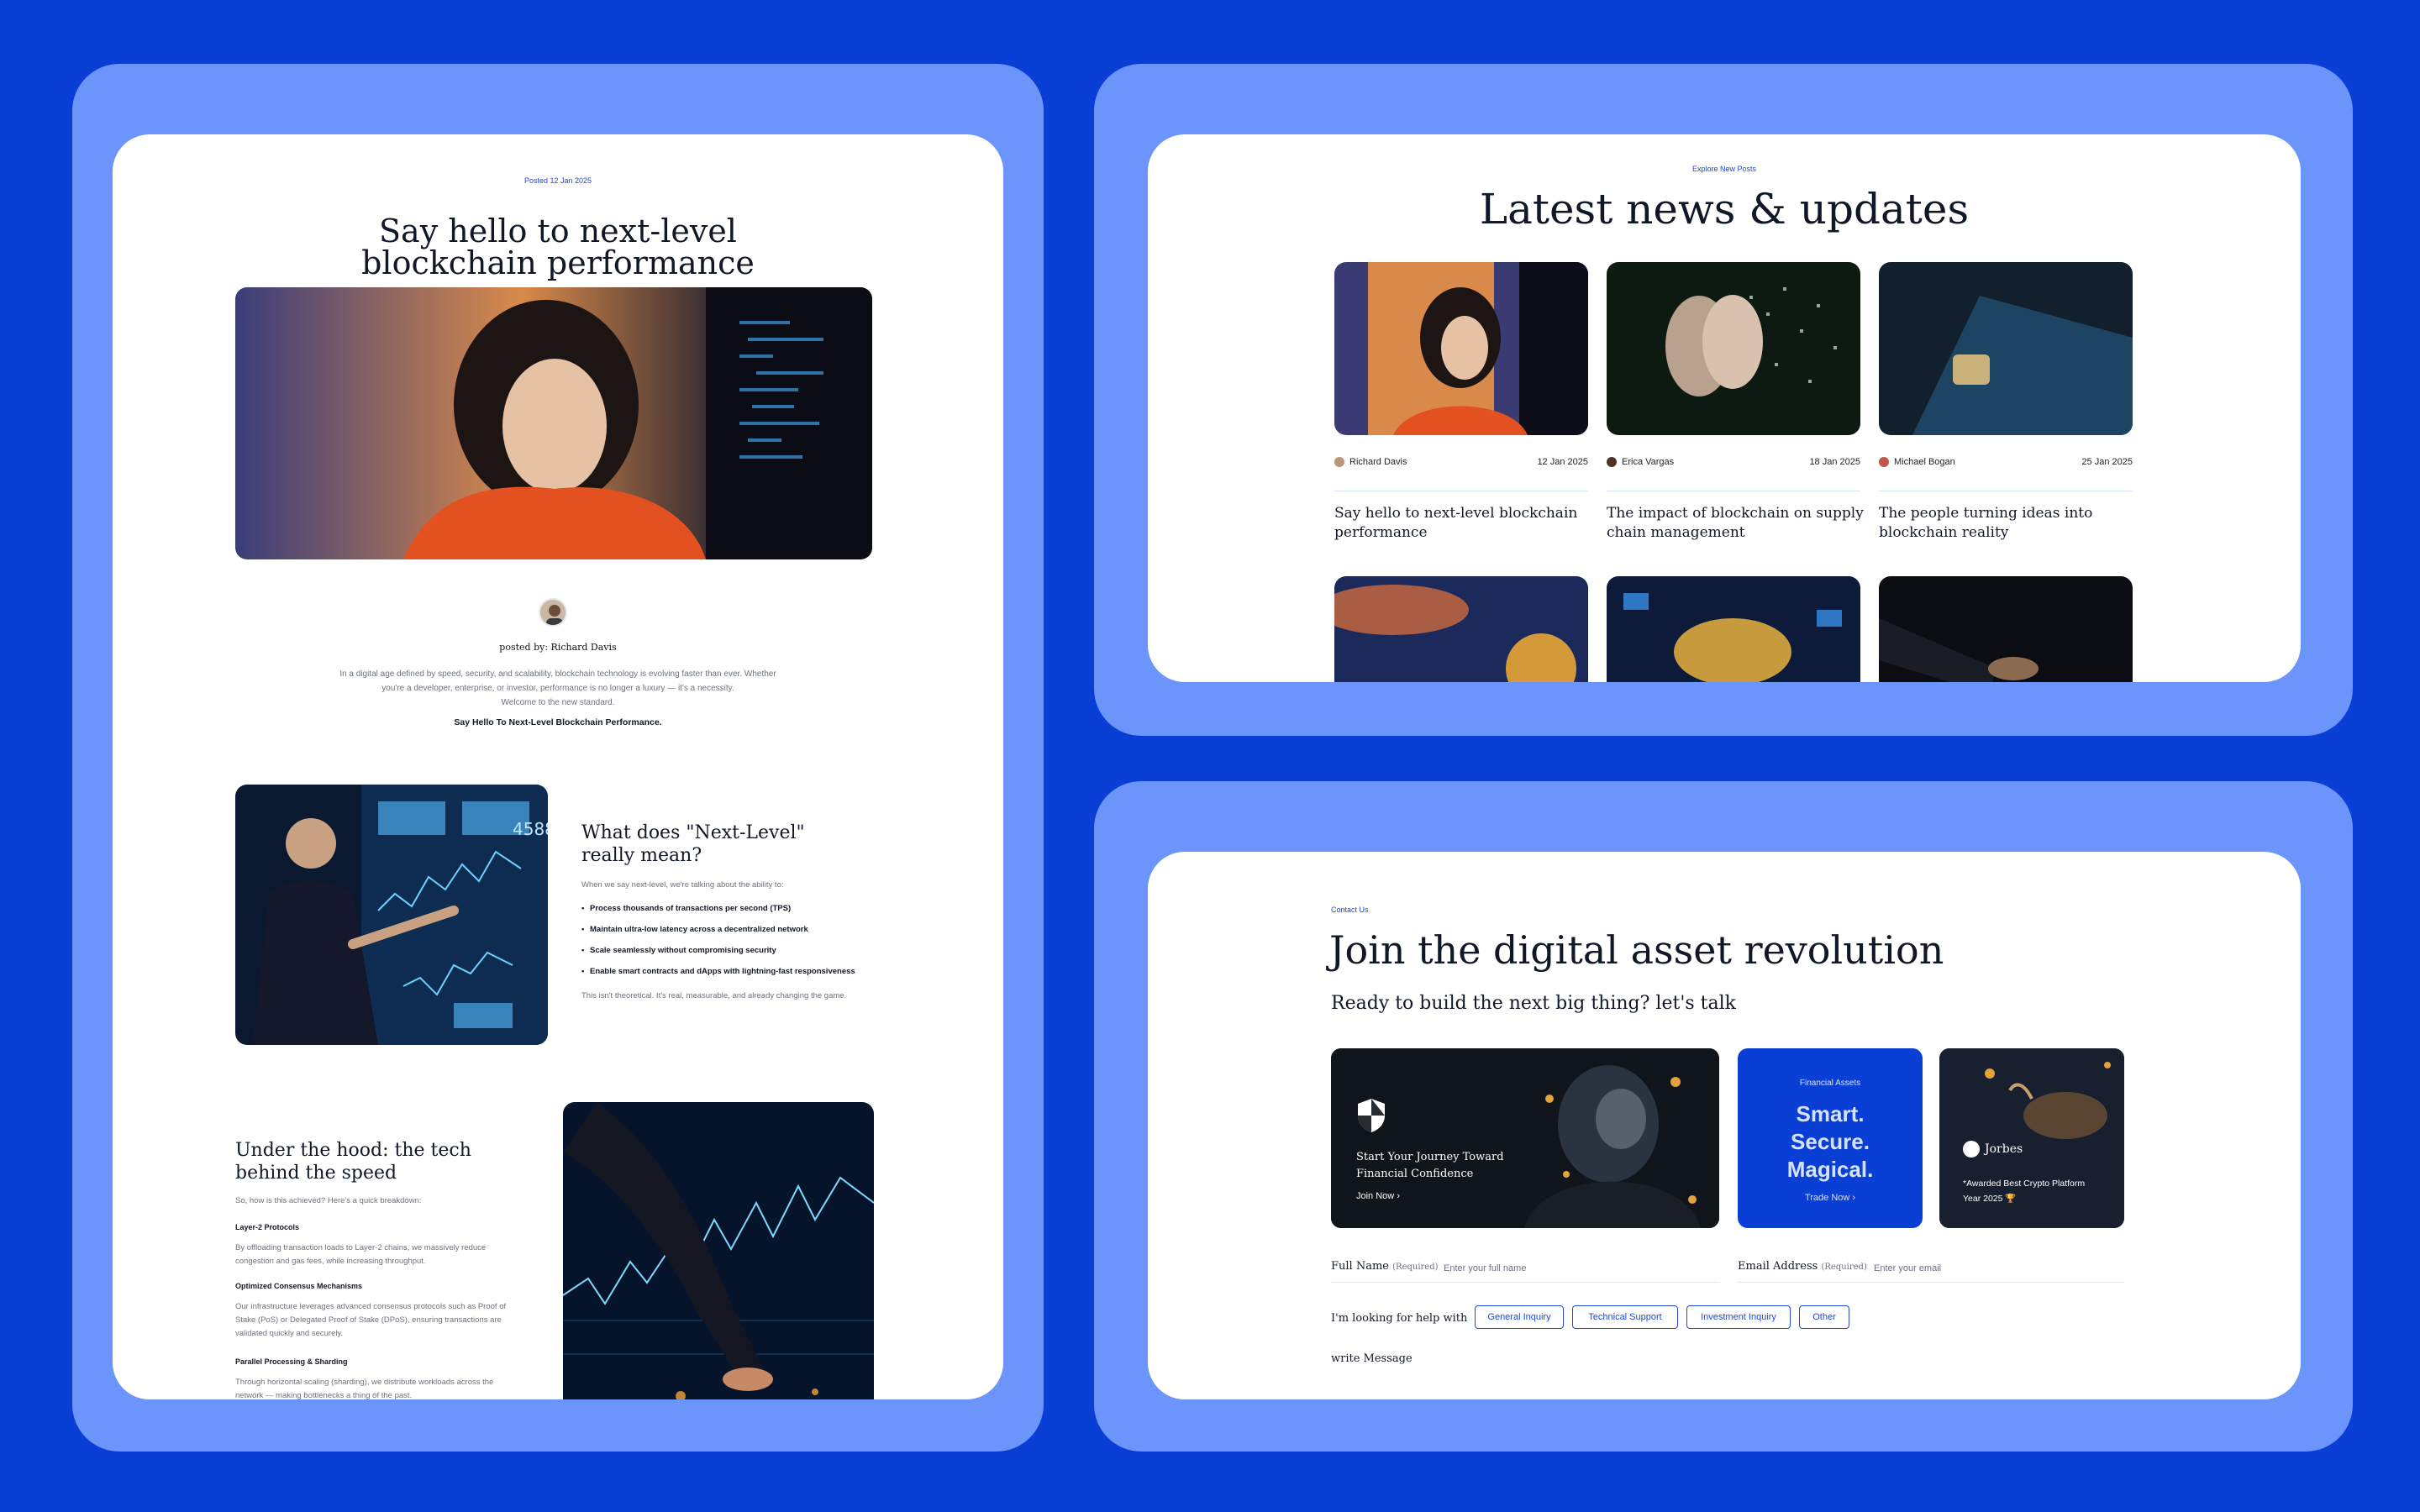  I want to click on section2-layer2-heading: Layer-2 Protocols, so click(268, 1227).